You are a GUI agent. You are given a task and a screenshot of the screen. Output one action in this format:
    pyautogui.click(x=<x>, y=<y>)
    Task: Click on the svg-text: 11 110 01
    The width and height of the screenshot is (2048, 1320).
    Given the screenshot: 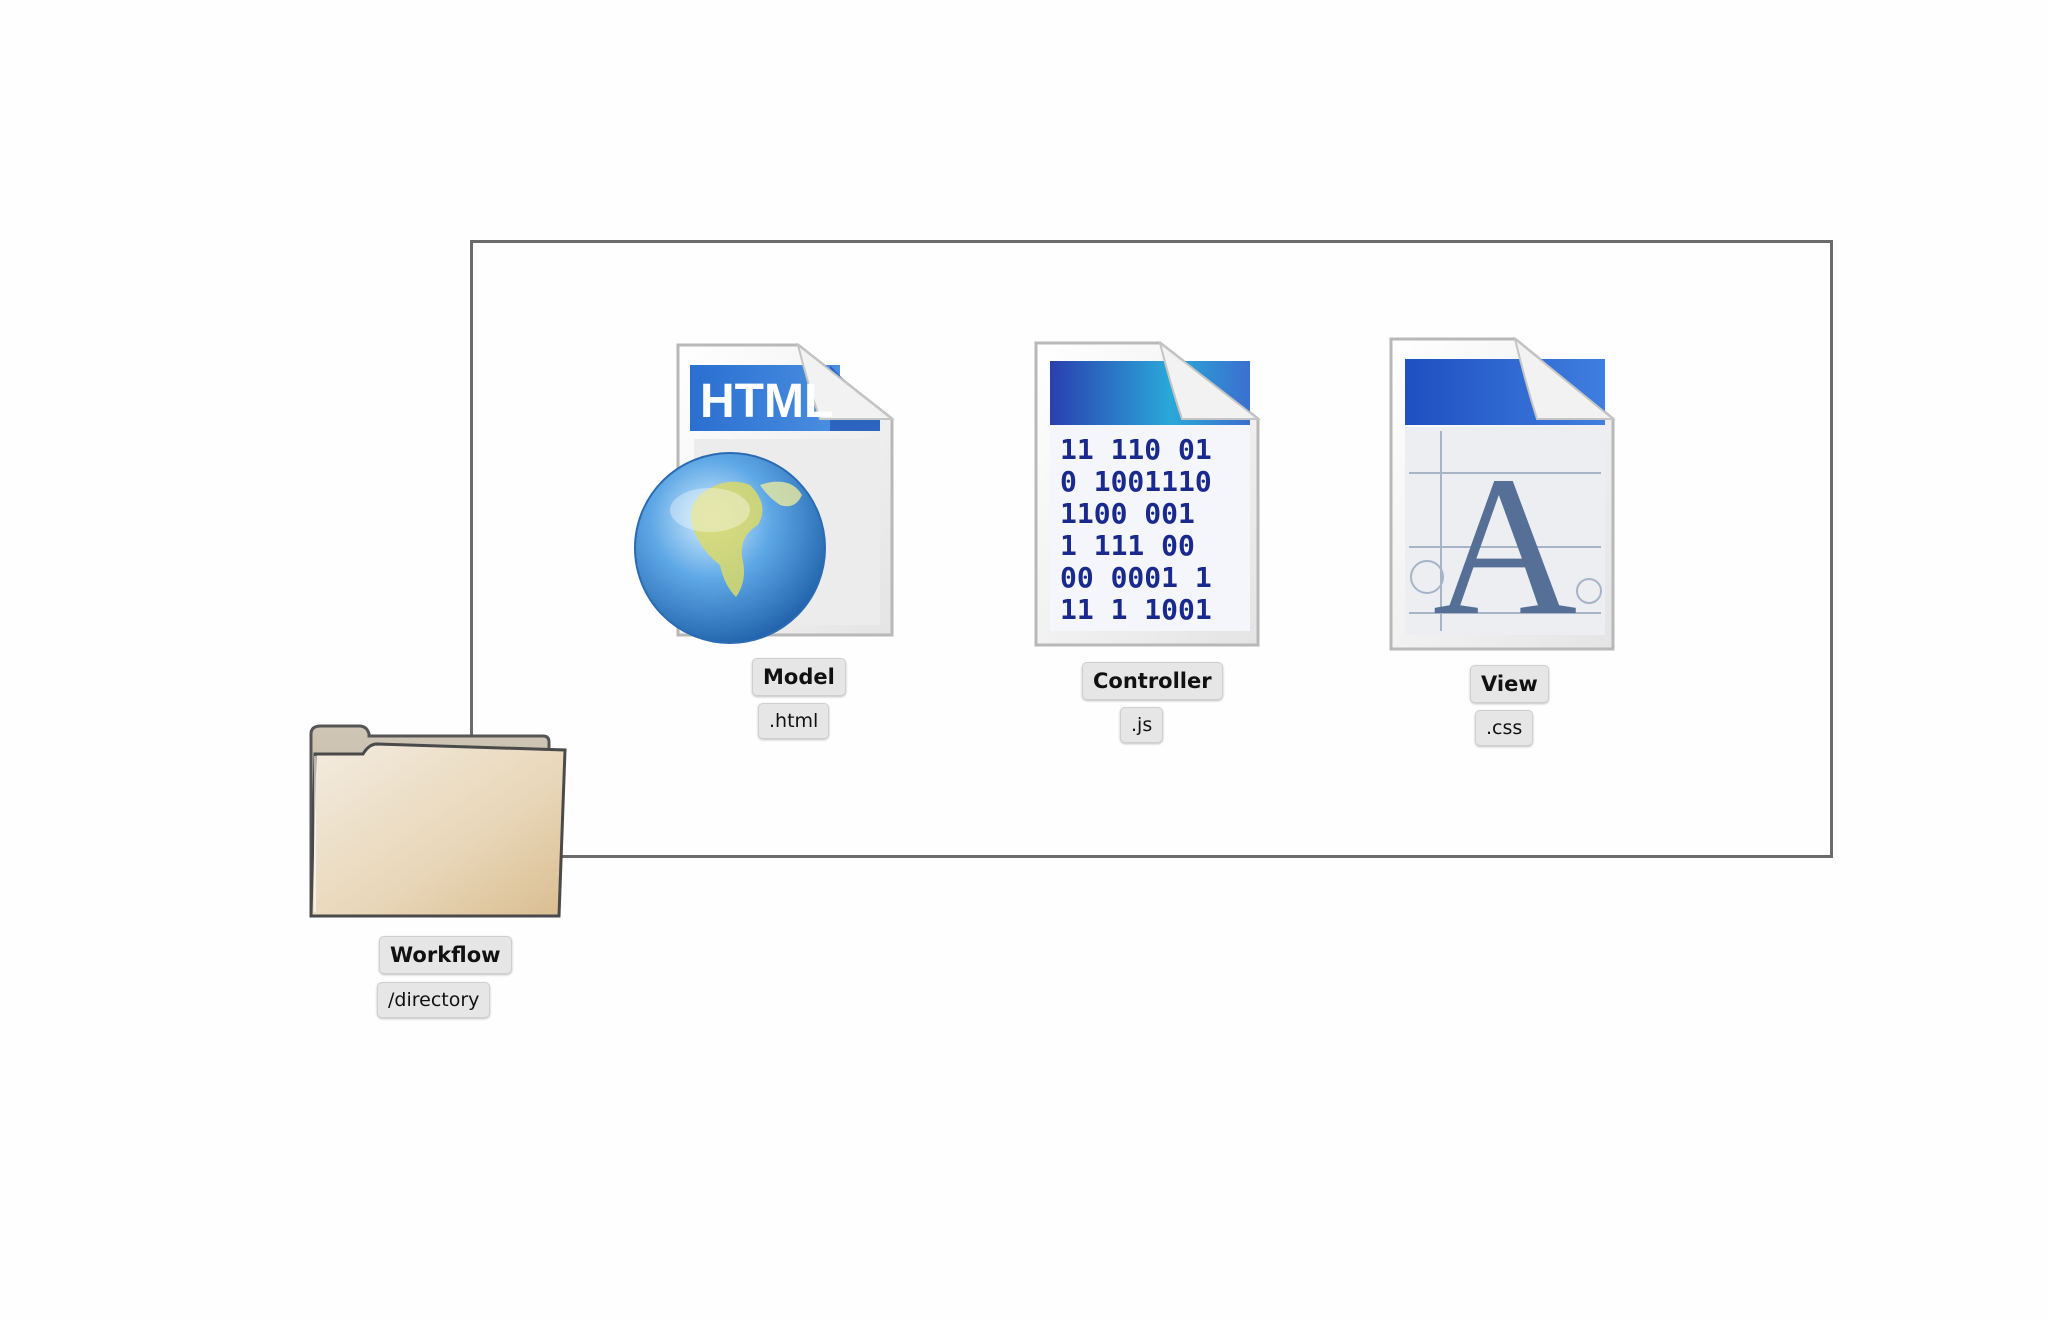 What is the action you would take?
    pyautogui.click(x=1136, y=449)
    